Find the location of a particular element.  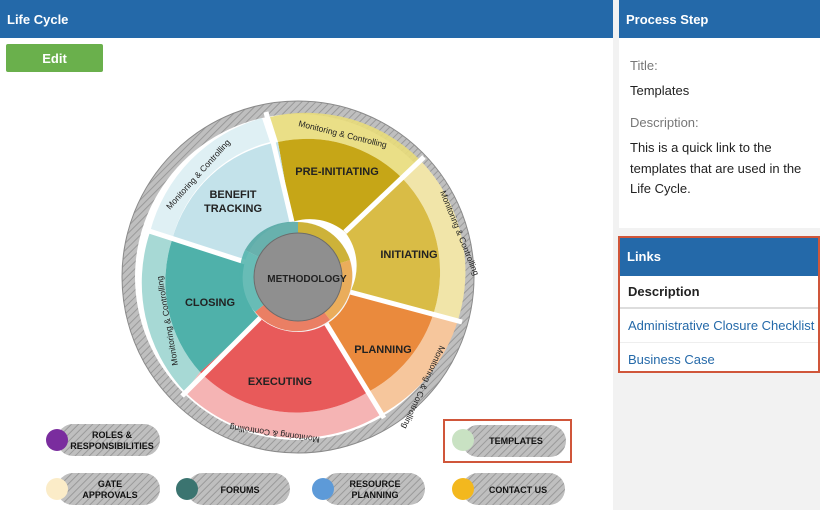

title-value: Templates is located at coordinates (660, 90).